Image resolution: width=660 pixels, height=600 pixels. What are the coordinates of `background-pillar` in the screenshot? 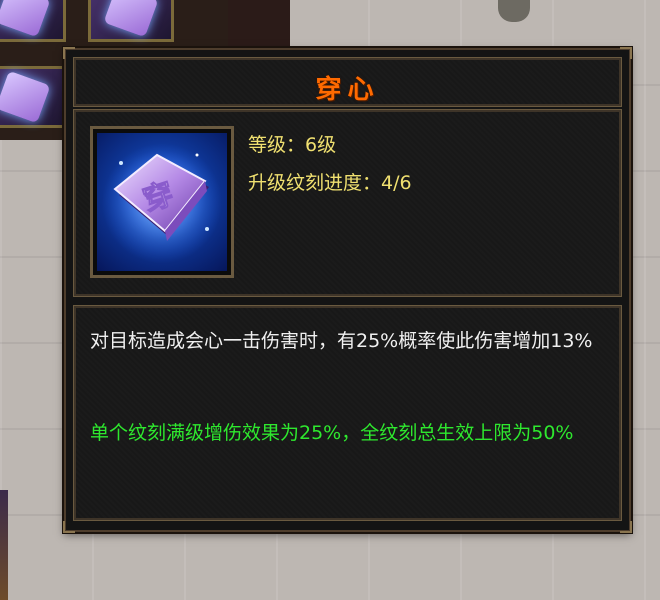 It's located at (259, 24).